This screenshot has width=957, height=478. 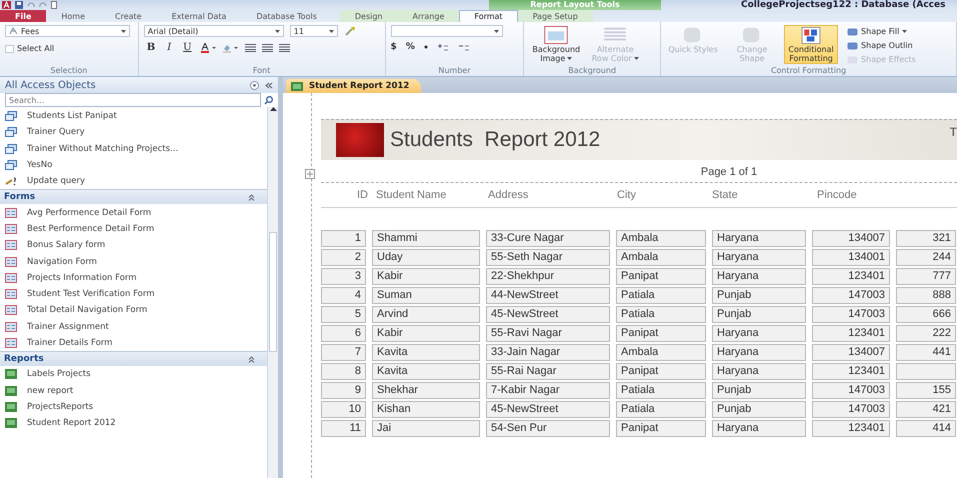 What do you see at coordinates (133, 196) in the screenshot?
I see `group-header: Forms` at bounding box center [133, 196].